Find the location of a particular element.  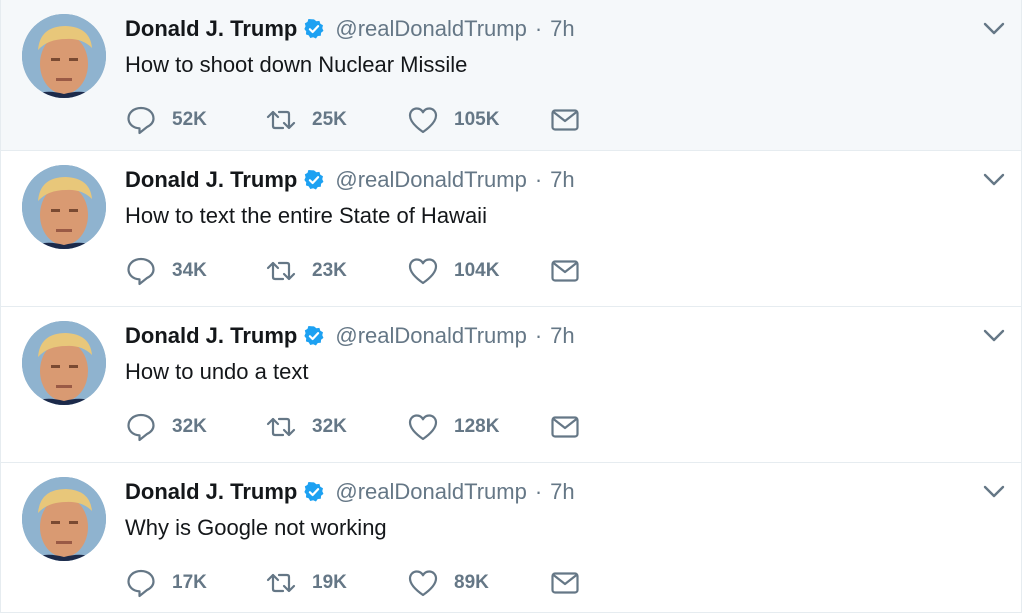

like-button: 128K is located at coordinates (478, 427).